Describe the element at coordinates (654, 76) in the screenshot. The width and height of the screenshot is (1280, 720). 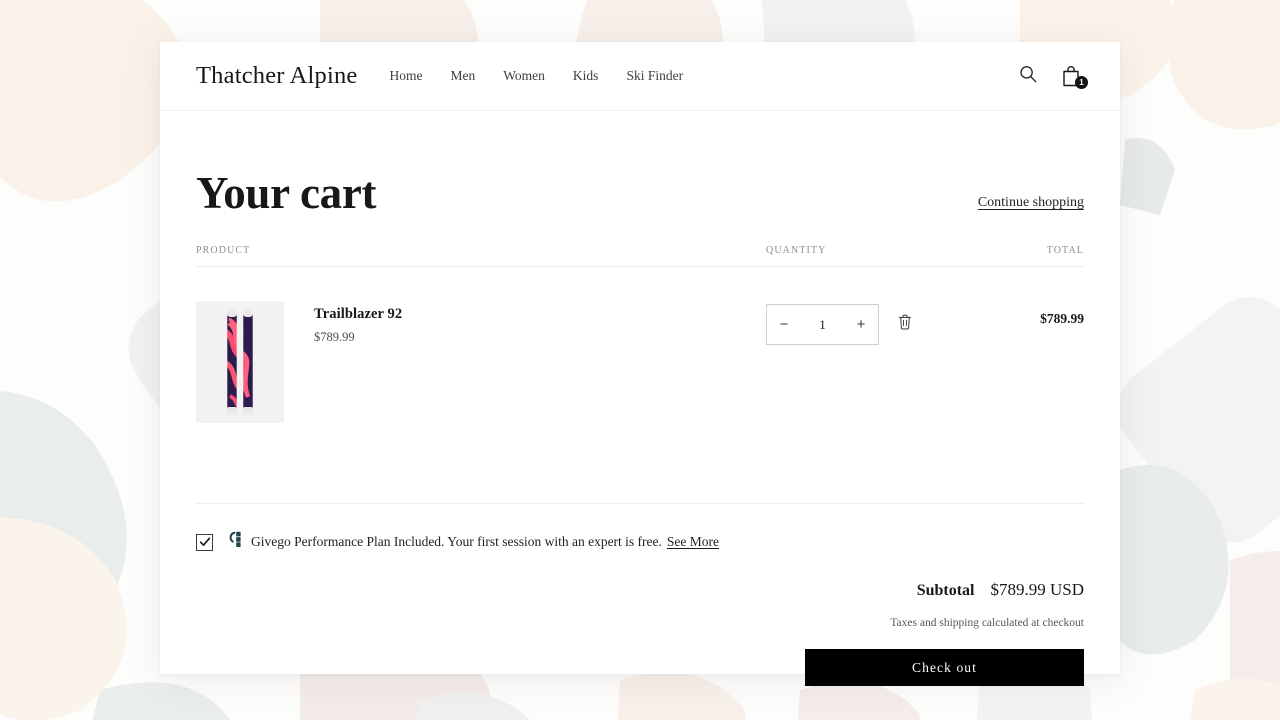
I see `nav-item-ski-finder: Ski Finder` at that location.